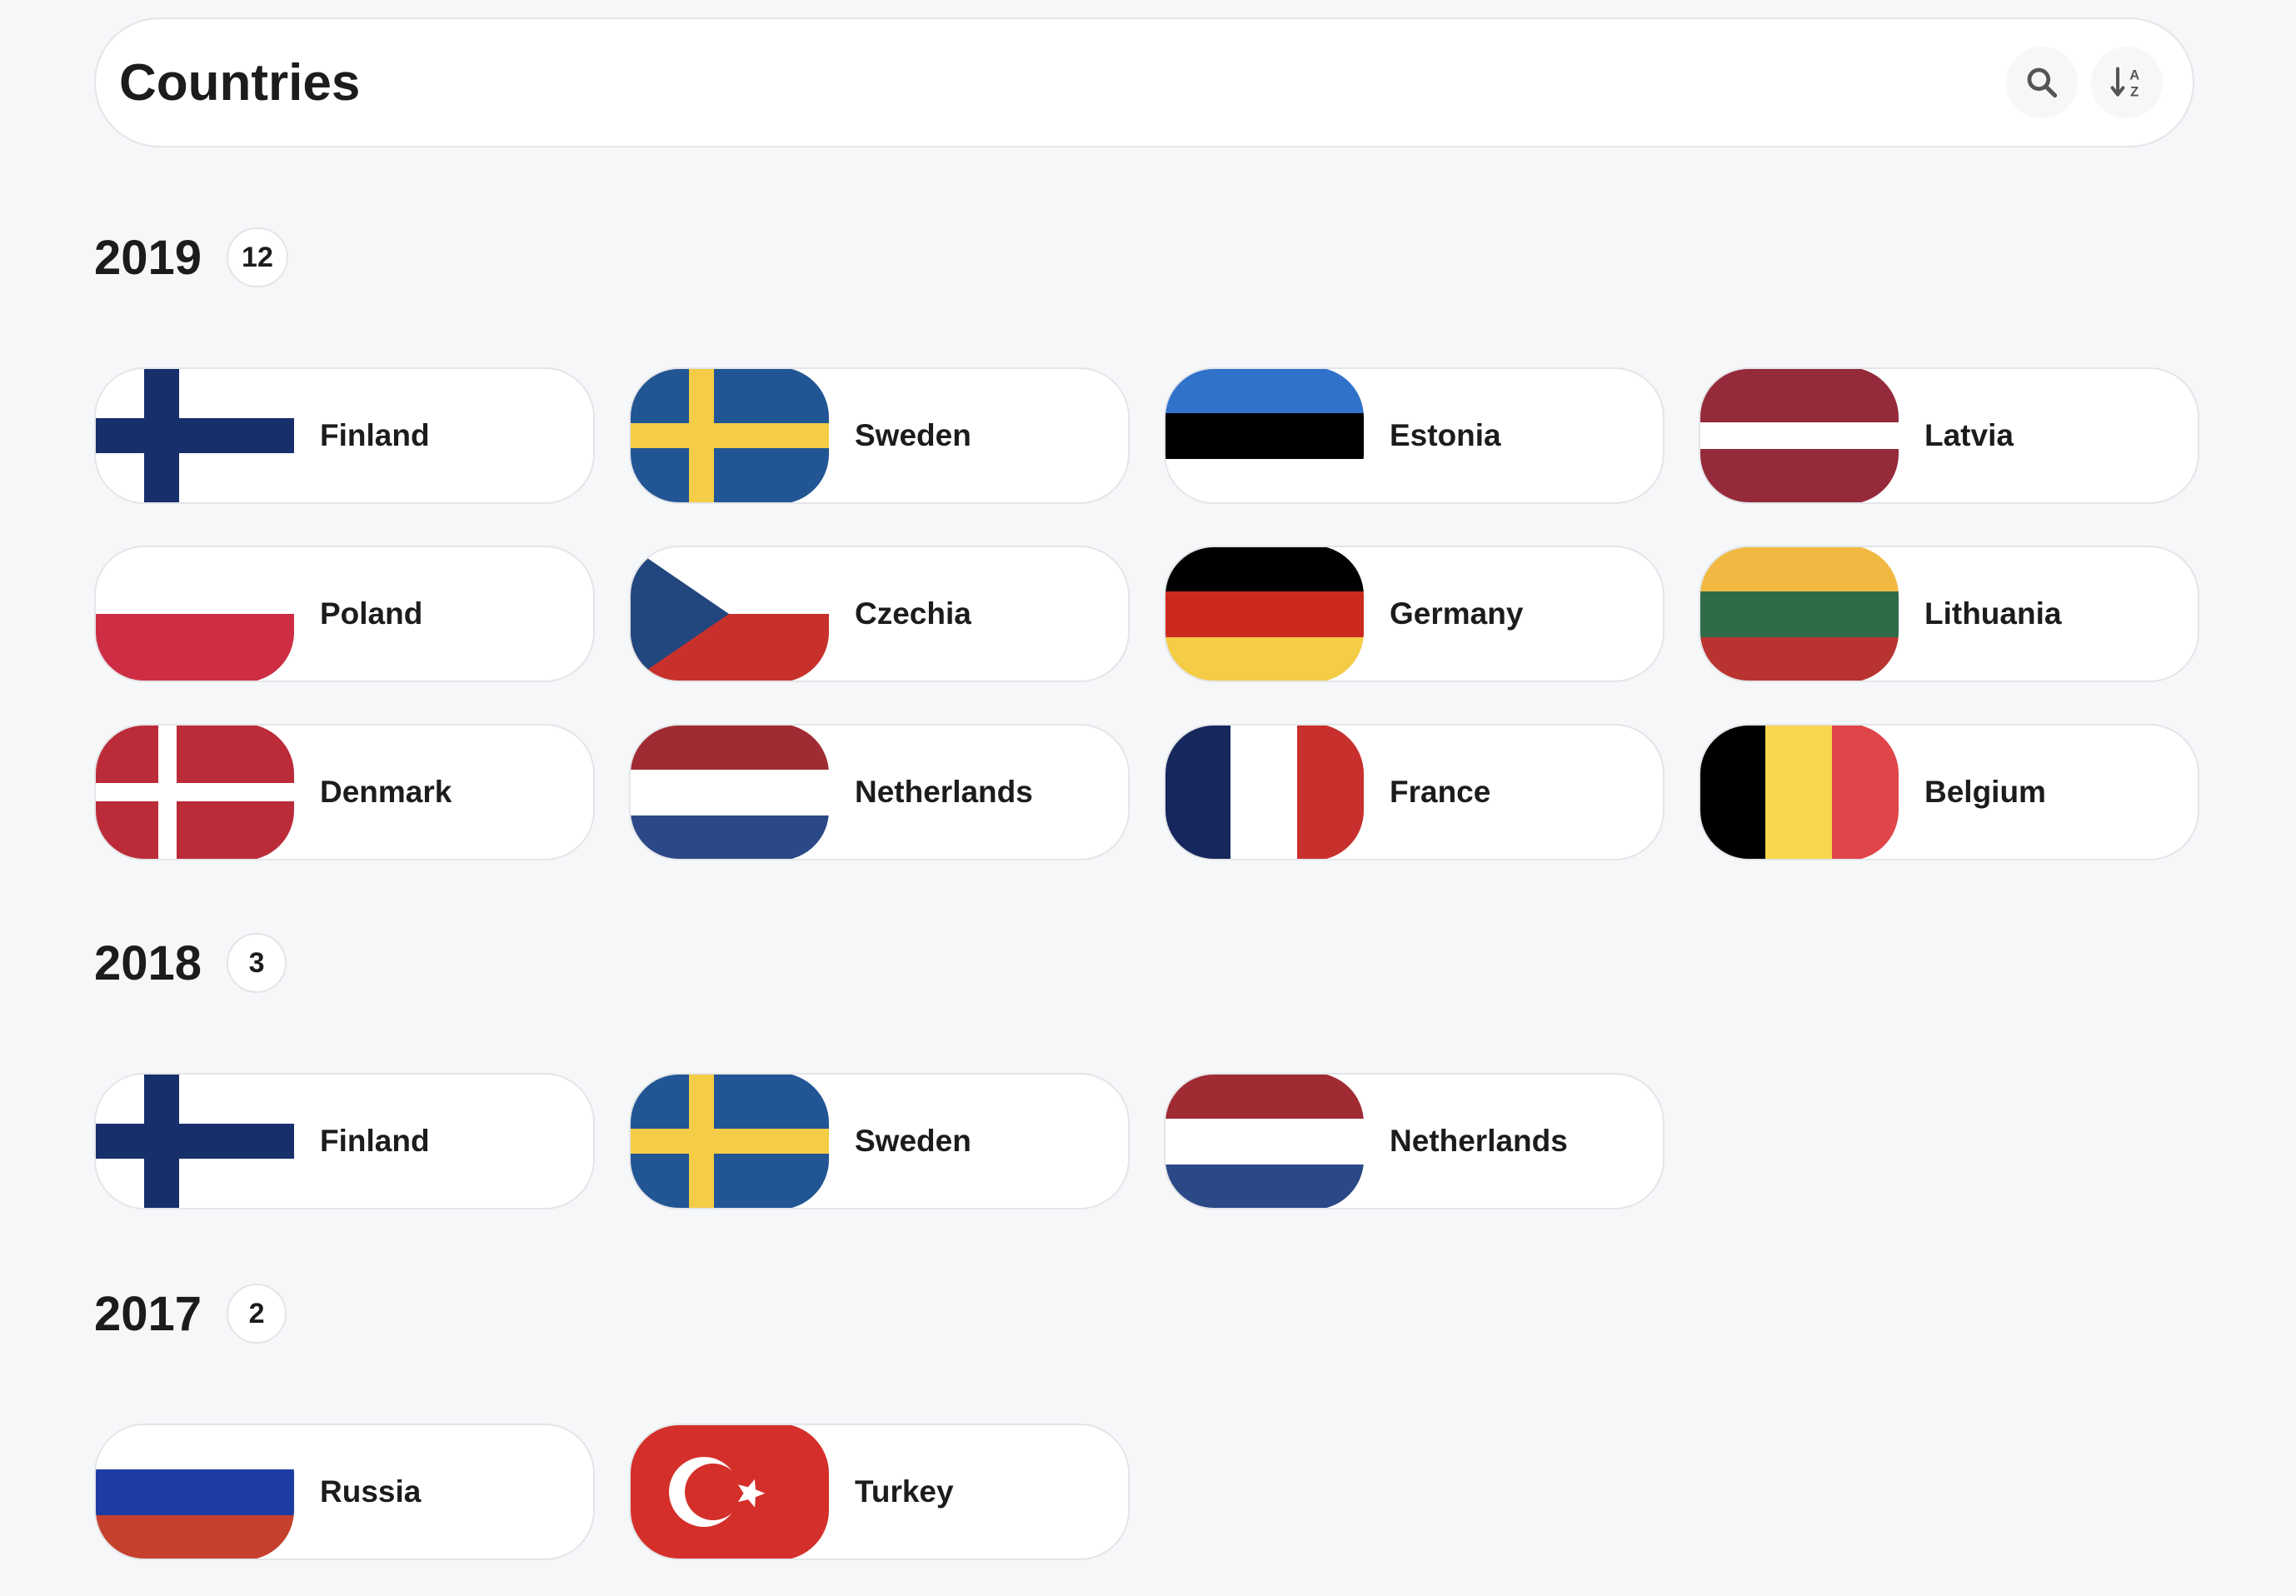 This screenshot has width=2296, height=1596. Describe the element at coordinates (730, 614) in the screenshot. I see `czechia-flag-icon` at that location.